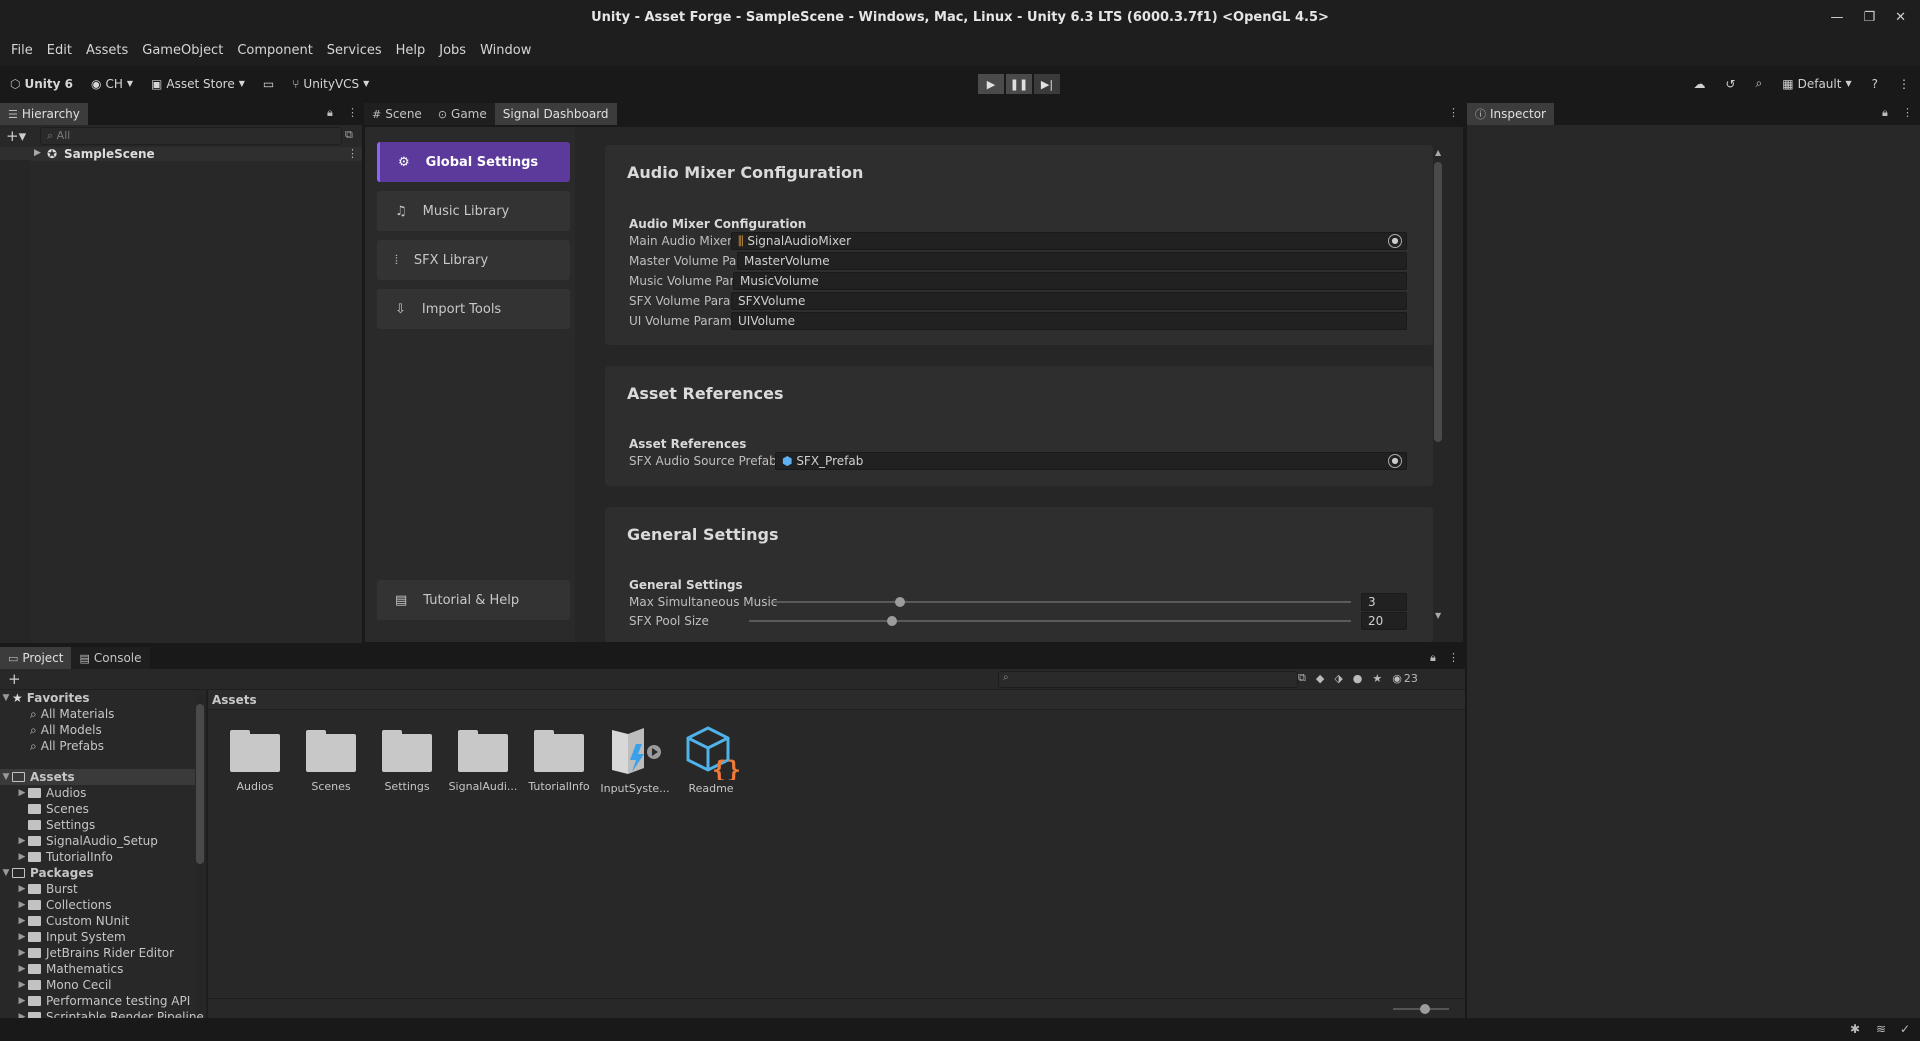 This screenshot has width=1920, height=1041. Describe the element at coordinates (1869, 17) in the screenshot. I see `restore-button: ❐` at that location.